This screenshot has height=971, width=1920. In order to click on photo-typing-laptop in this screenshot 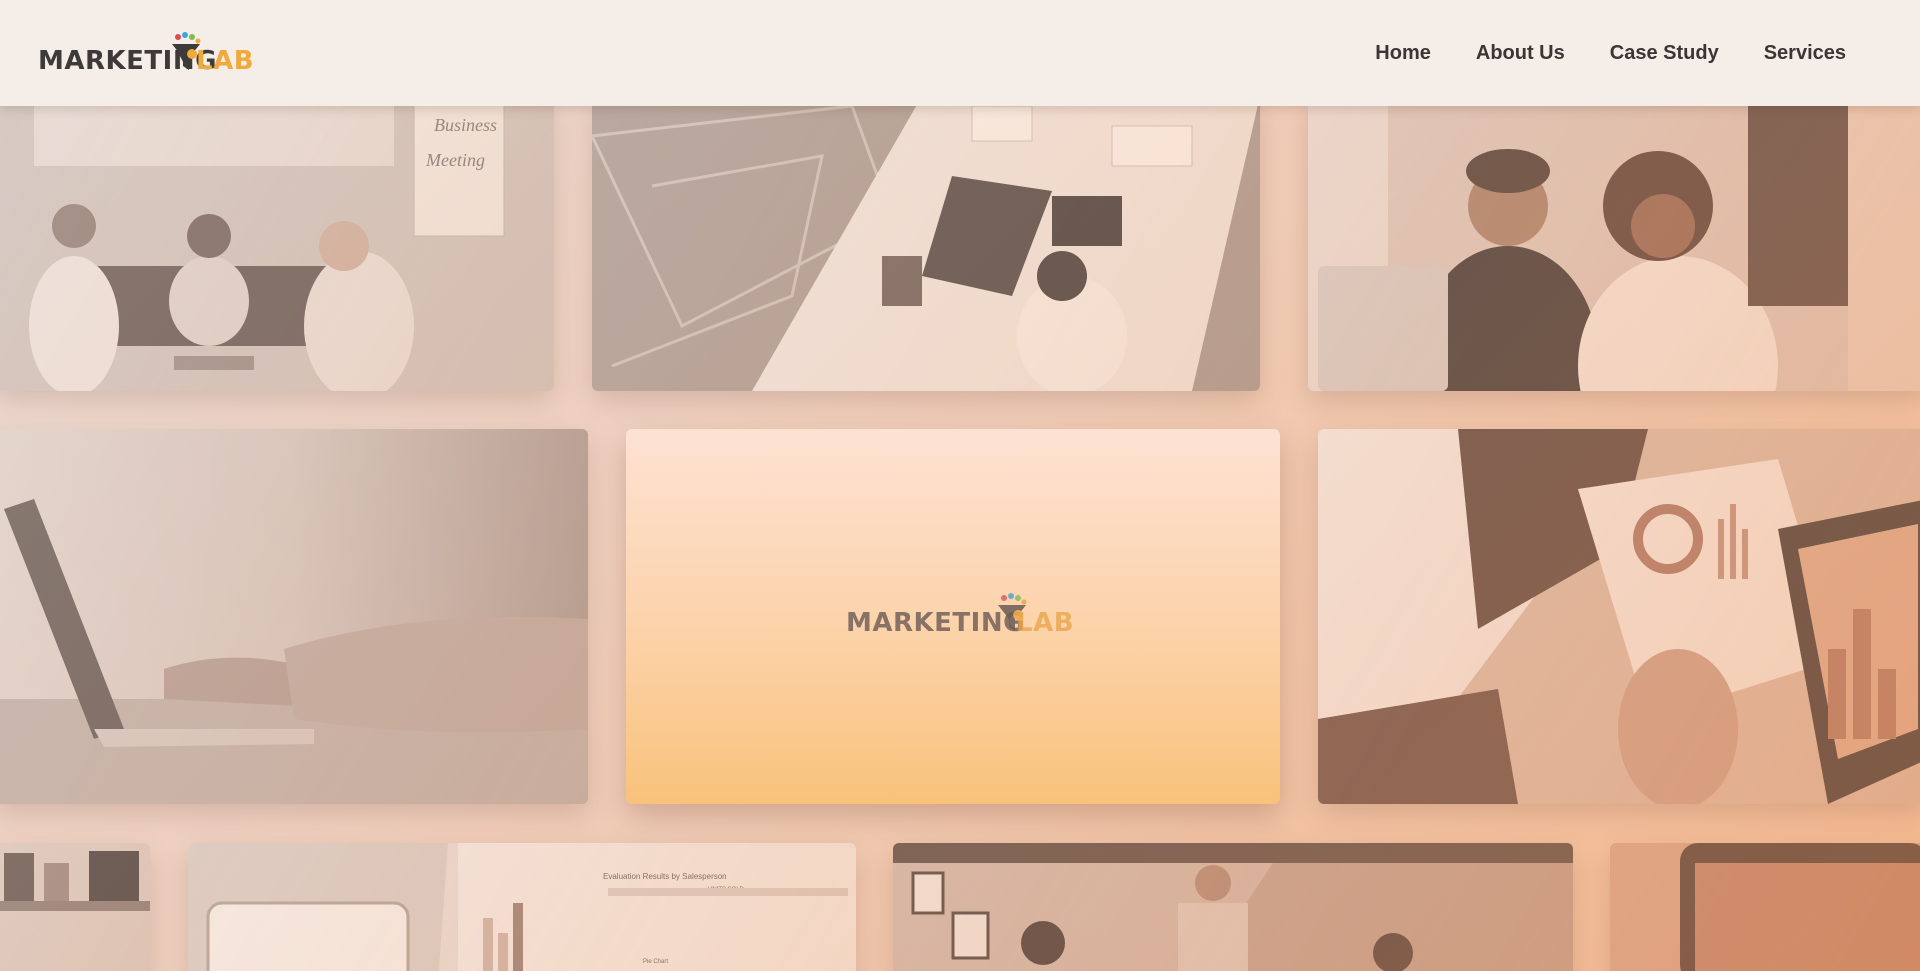, I will do `click(294, 616)`.